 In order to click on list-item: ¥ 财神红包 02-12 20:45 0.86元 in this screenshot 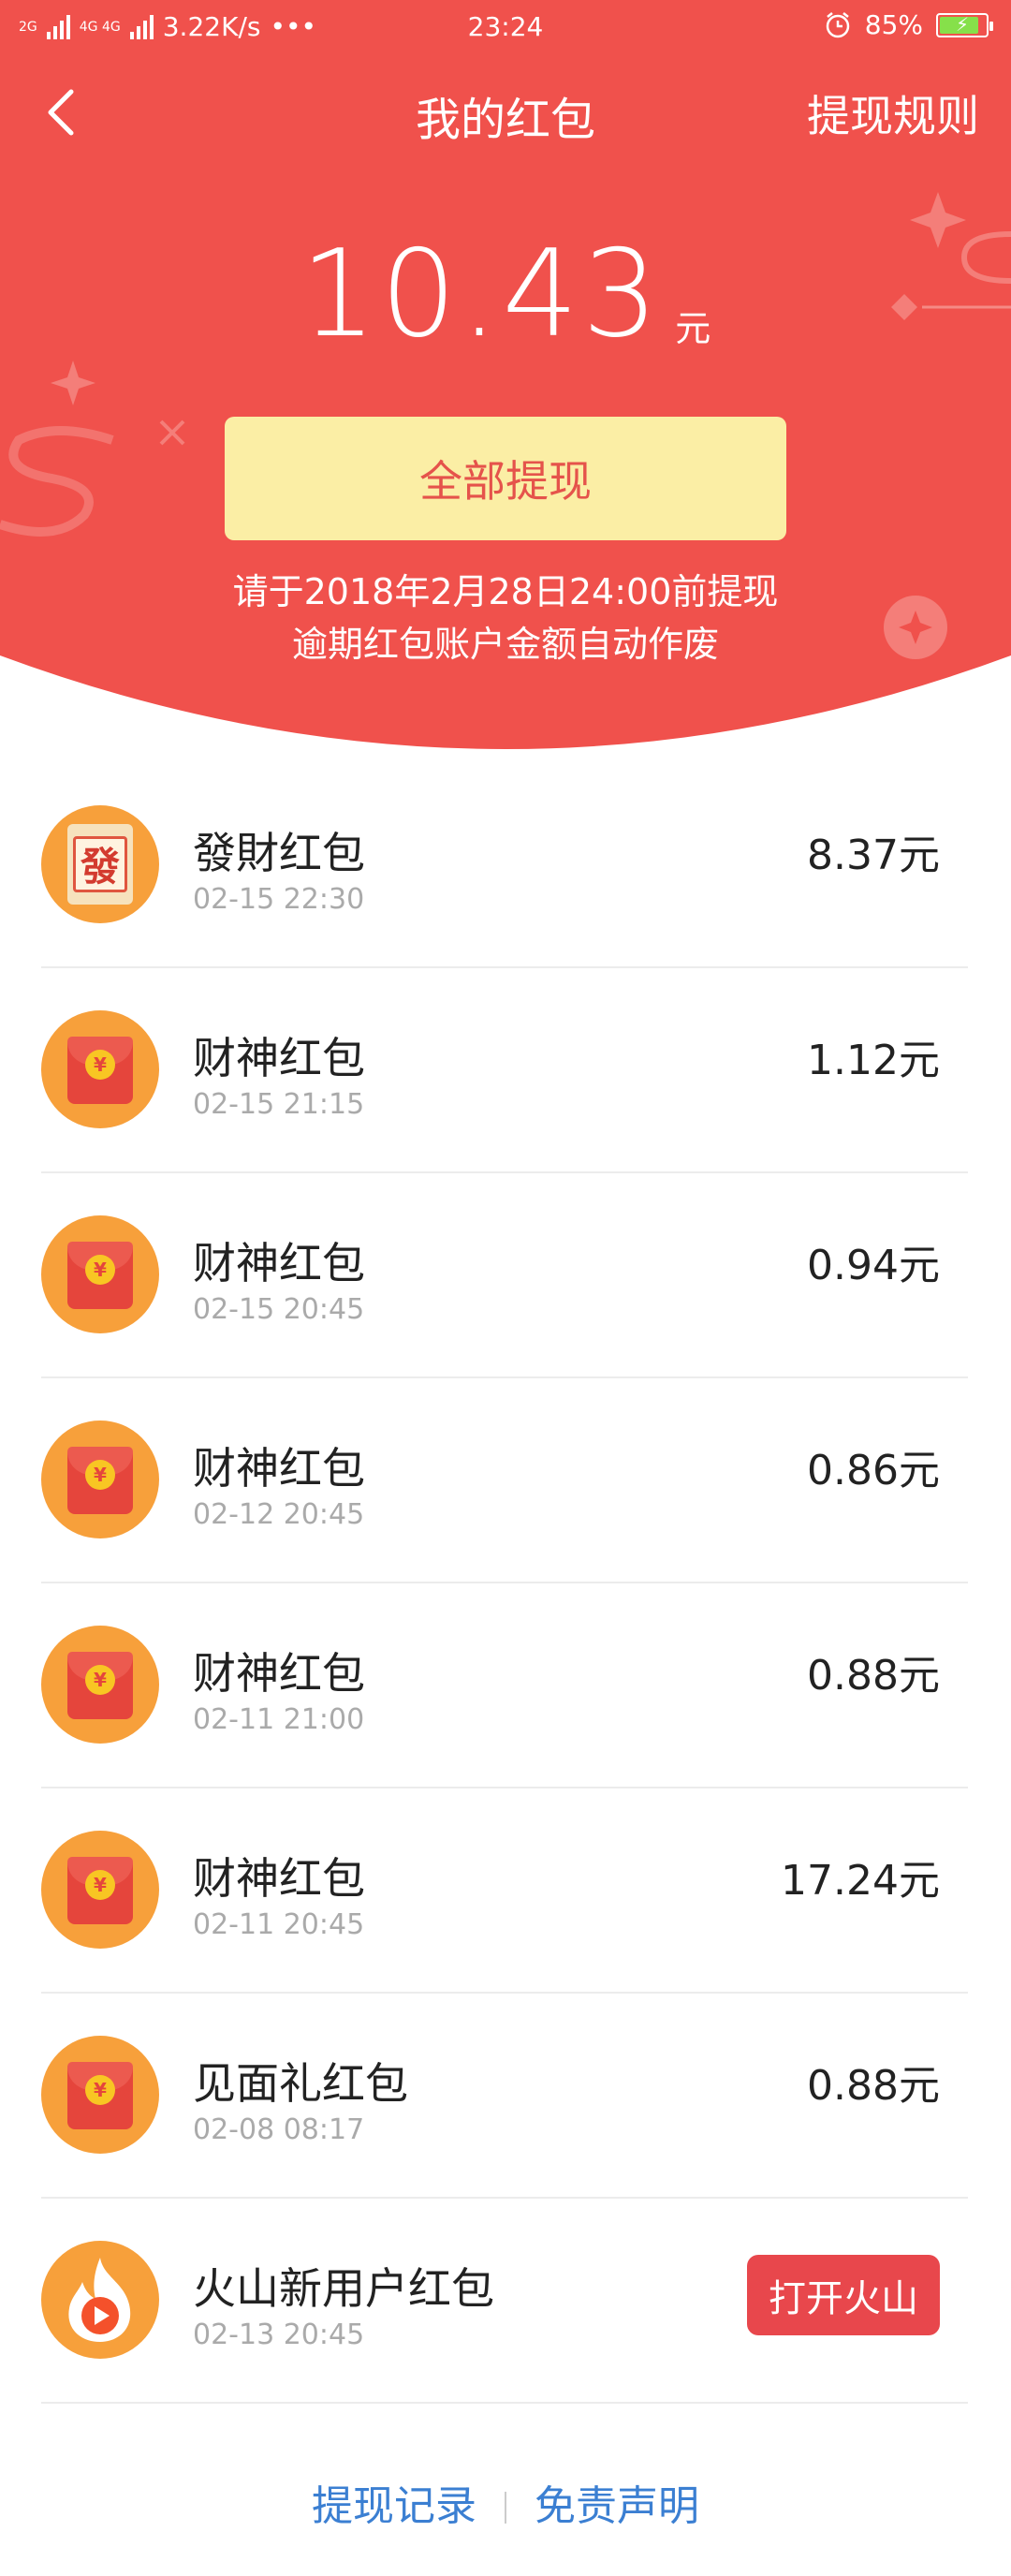, I will do `click(504, 1480)`.